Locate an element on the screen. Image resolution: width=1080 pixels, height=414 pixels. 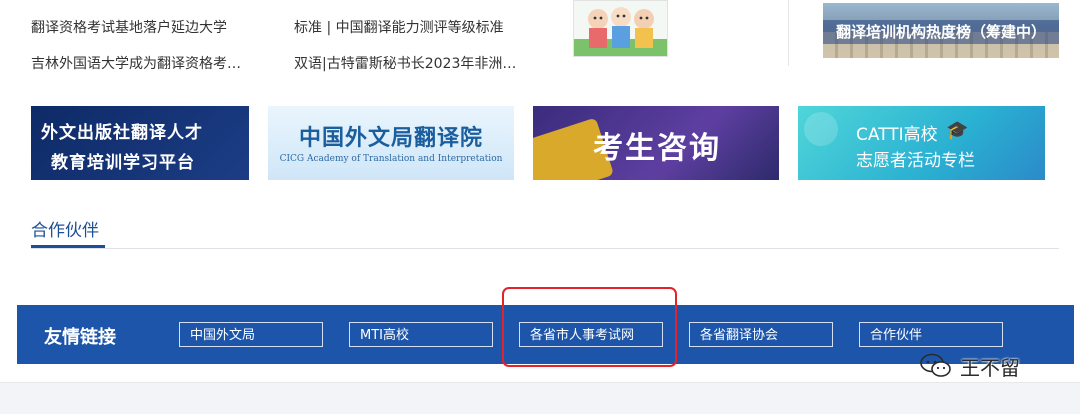
banner-candidate-consultation: 考生咨询 is located at coordinates (656, 143).